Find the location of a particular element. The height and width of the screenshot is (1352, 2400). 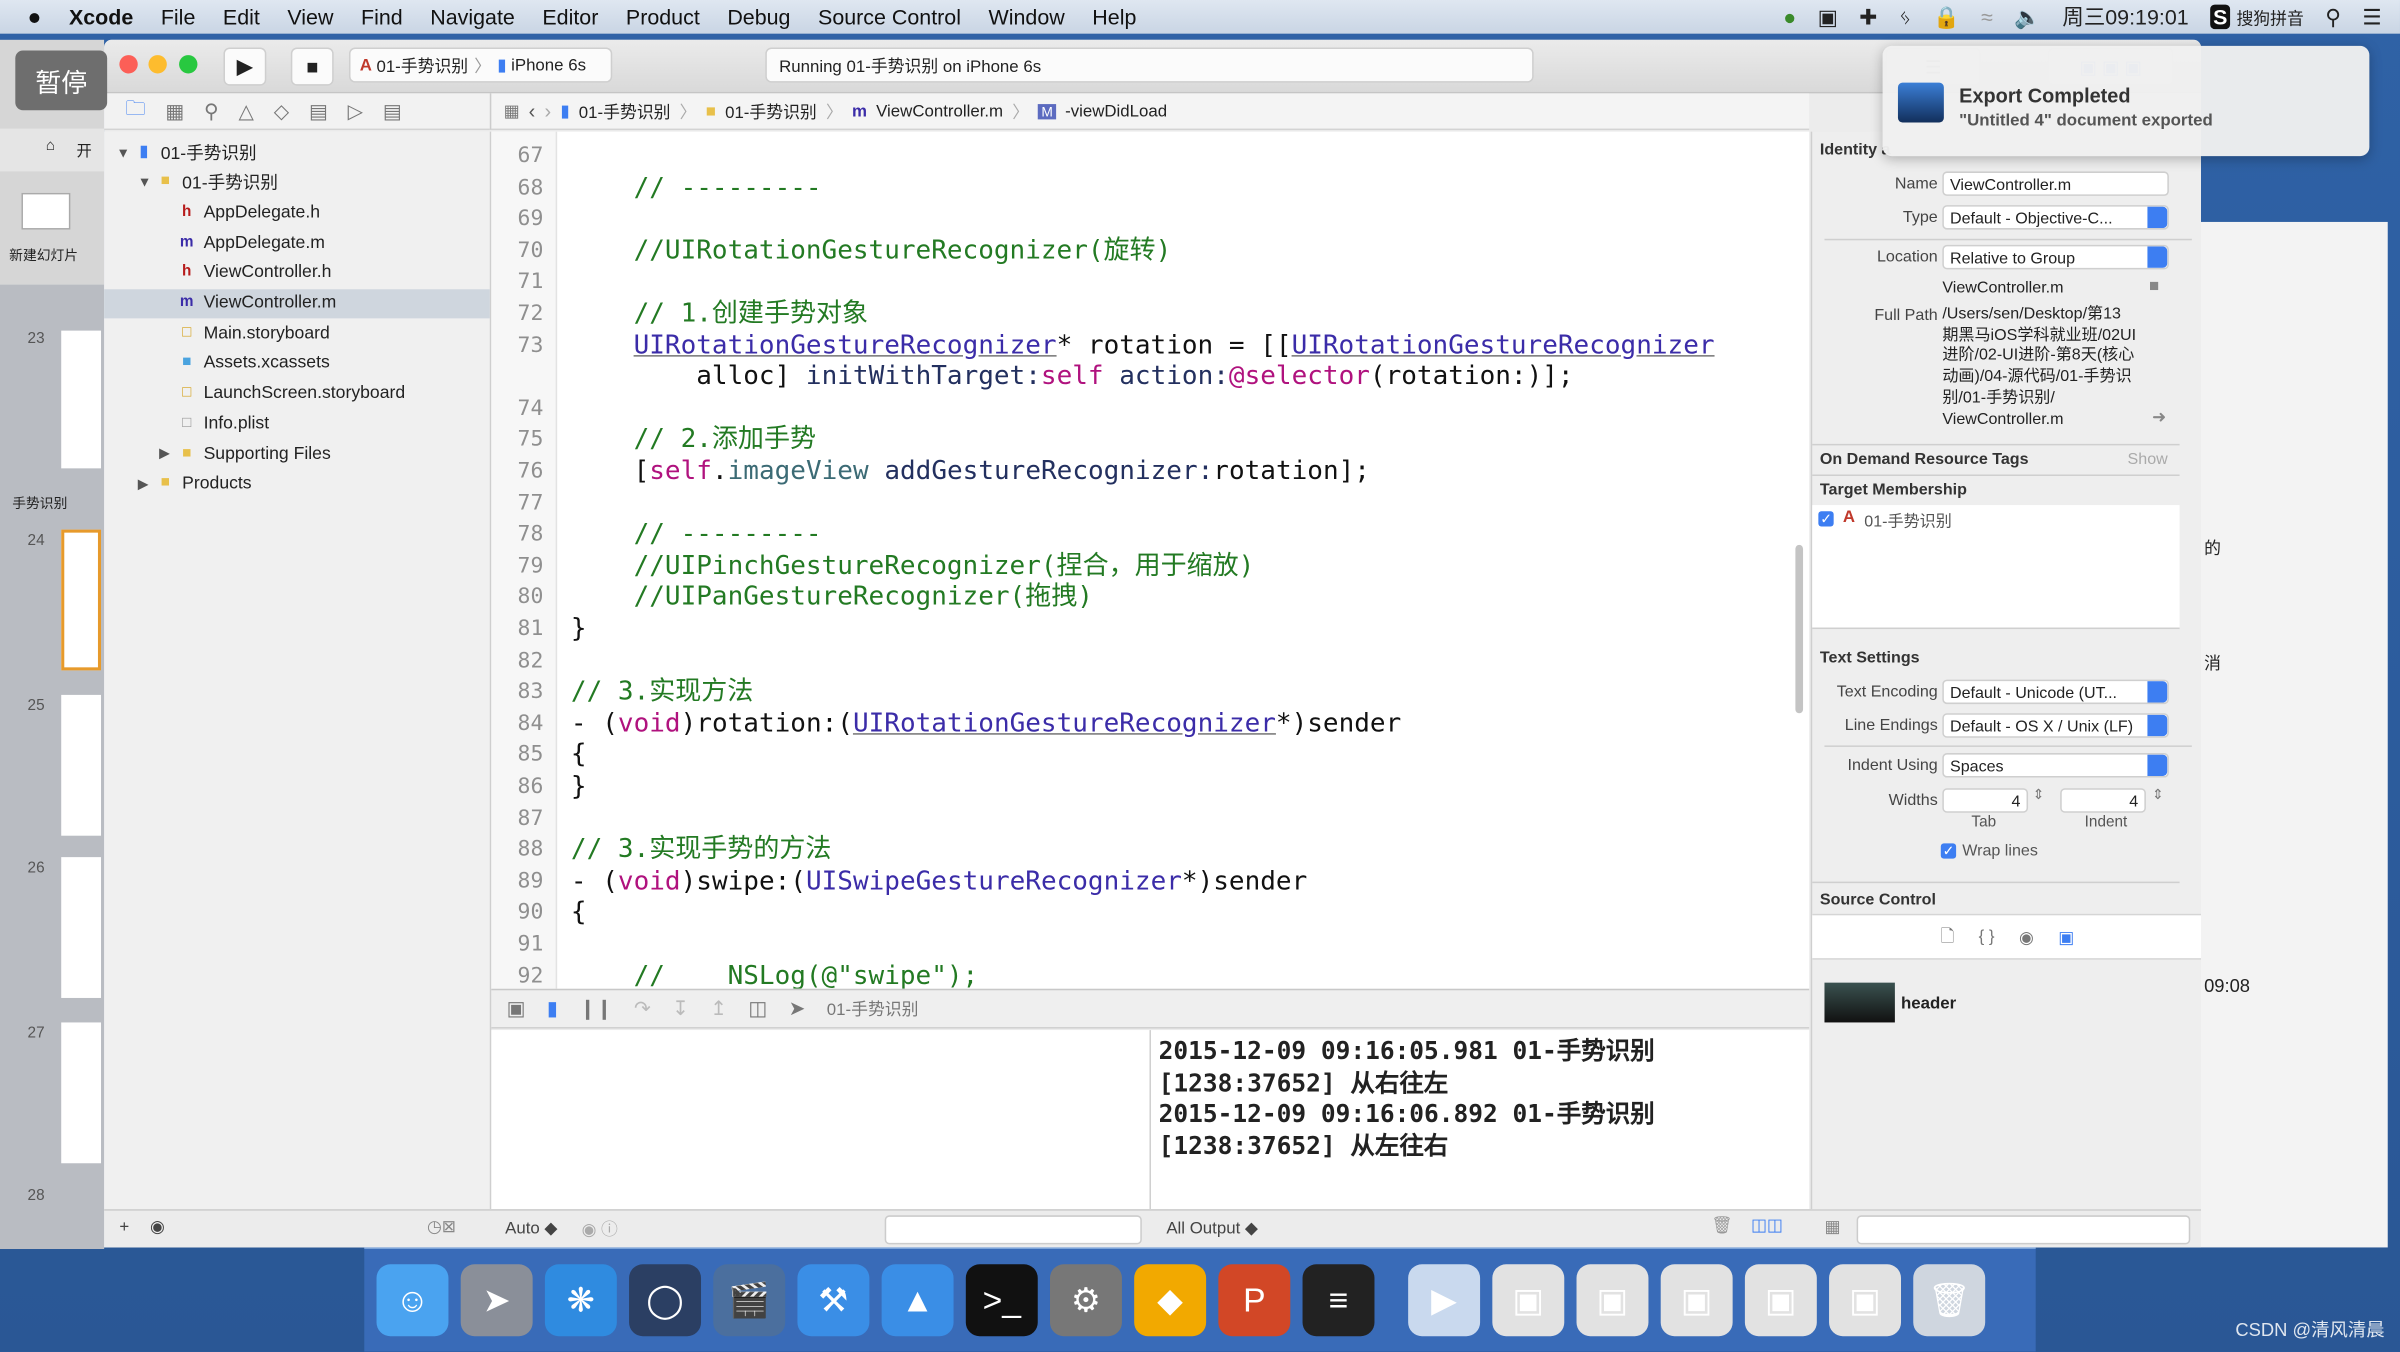

breadcrumb-method: -viewDidLoad is located at coordinates (1116, 111).